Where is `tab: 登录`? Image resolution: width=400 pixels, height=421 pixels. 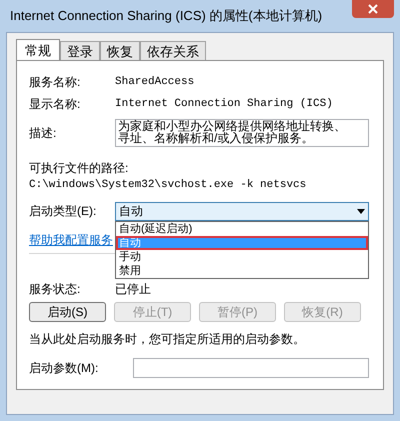 tab: 登录 is located at coordinates (80, 50).